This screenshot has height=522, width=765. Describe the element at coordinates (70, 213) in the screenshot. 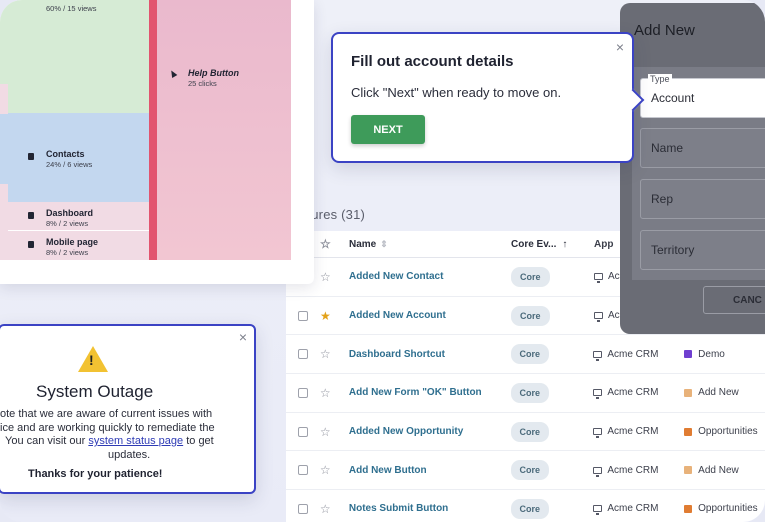

I see `flow-node-title: Dashboard` at that location.